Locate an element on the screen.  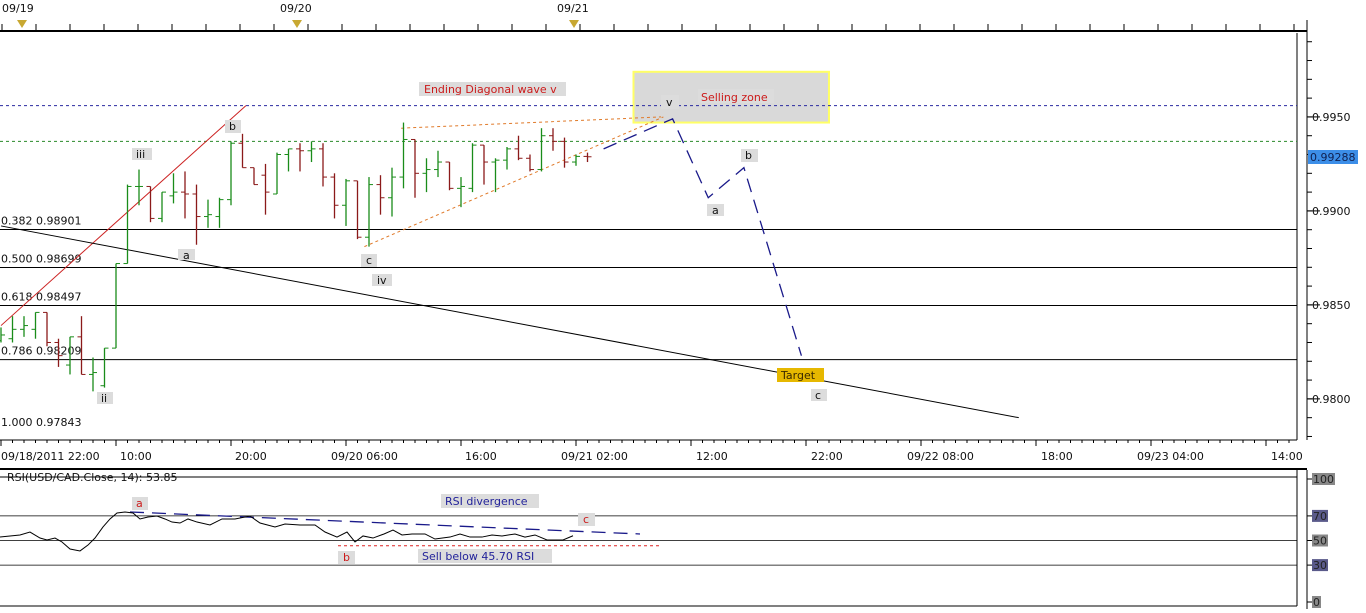
wave-label-c: c is located at coordinates (369, 260).